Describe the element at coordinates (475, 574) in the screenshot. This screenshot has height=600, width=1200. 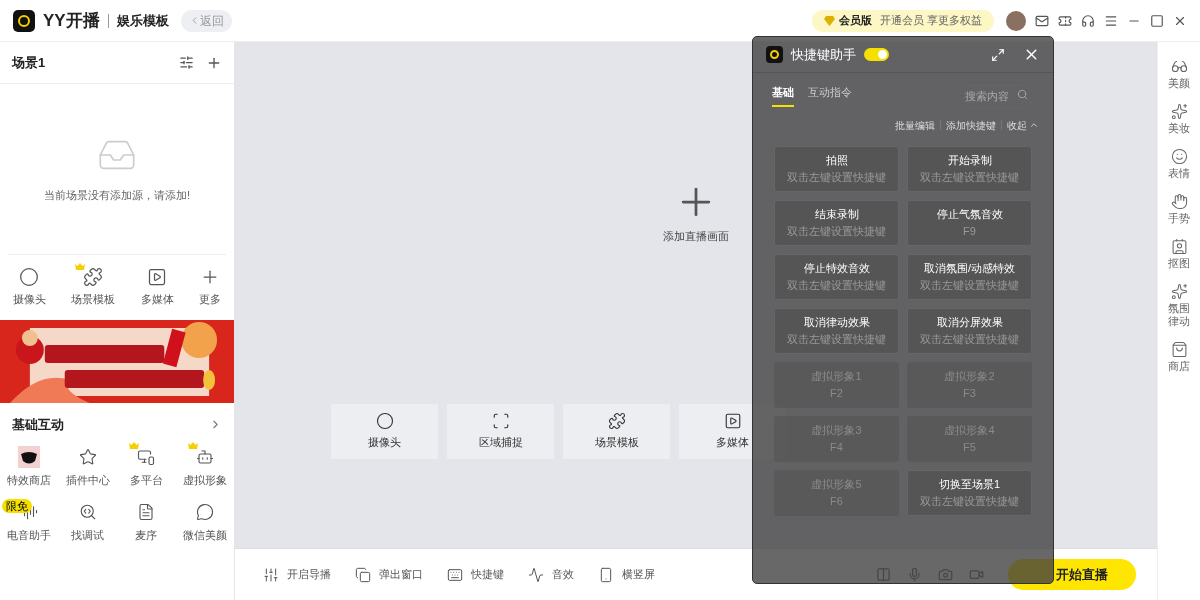
I see `toolbar-button: 快捷键` at that location.